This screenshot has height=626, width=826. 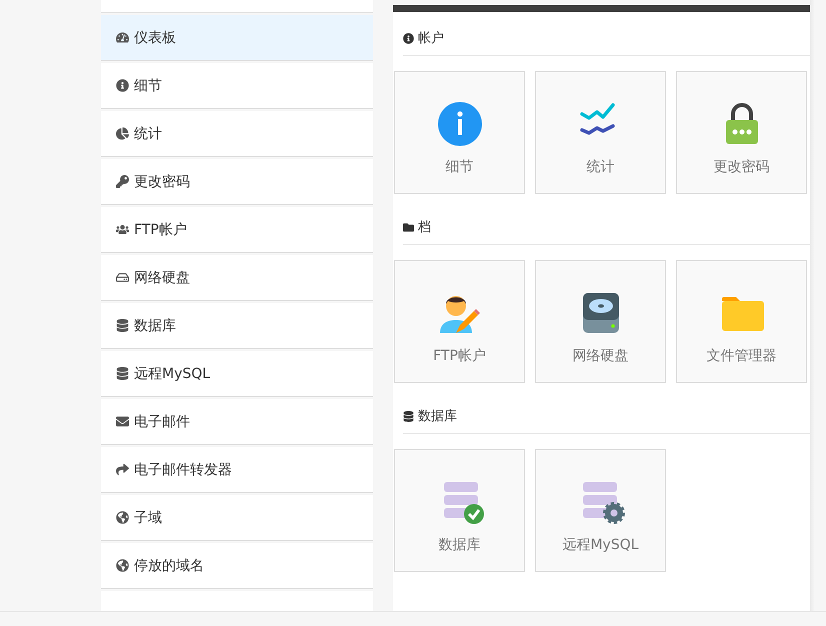 What do you see at coordinates (237, 374) in the screenshot?
I see `sidebar-item: 远程MySQL` at bounding box center [237, 374].